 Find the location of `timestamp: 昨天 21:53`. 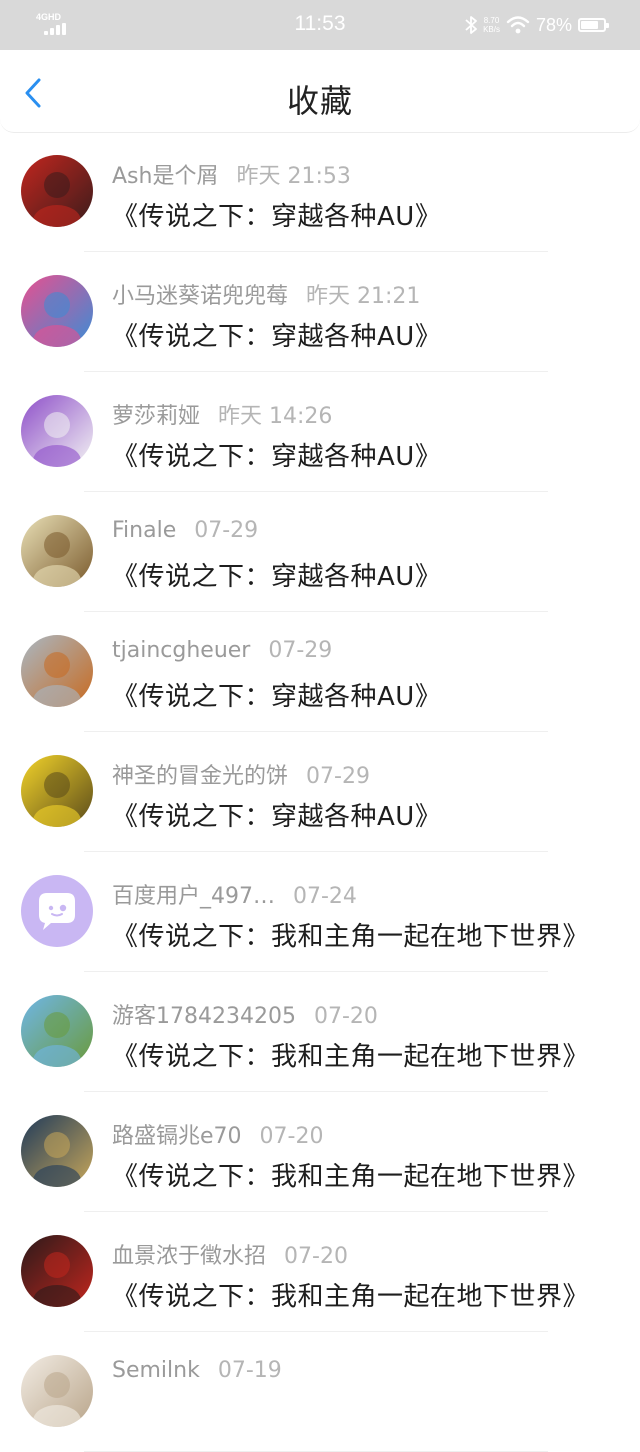

timestamp: 昨天 21:53 is located at coordinates (293, 176).